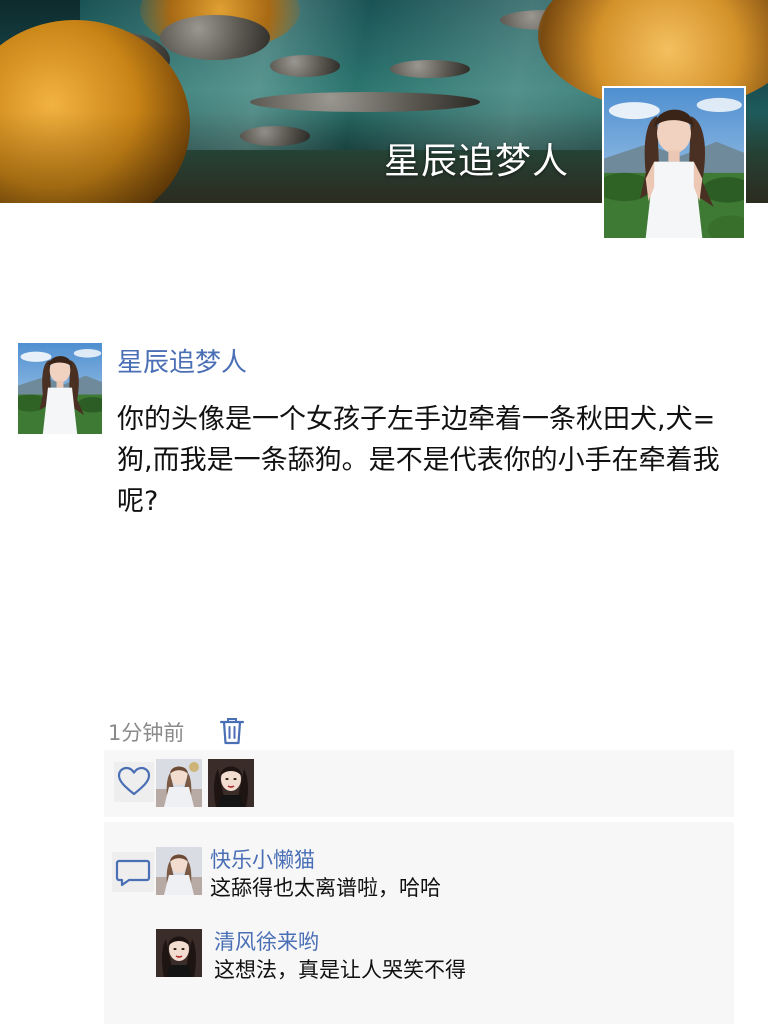  I want to click on trash-icon, so click(232, 731).